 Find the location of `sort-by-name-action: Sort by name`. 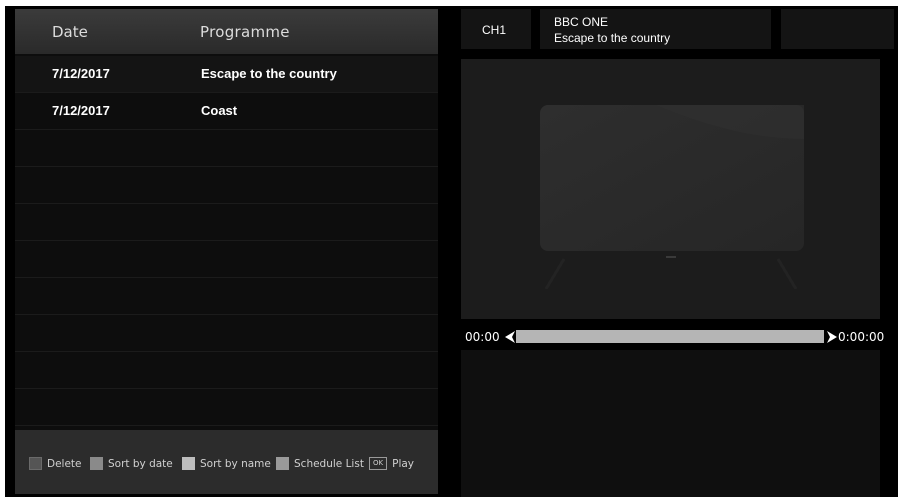

sort-by-name-action: Sort by name is located at coordinates (226, 463).